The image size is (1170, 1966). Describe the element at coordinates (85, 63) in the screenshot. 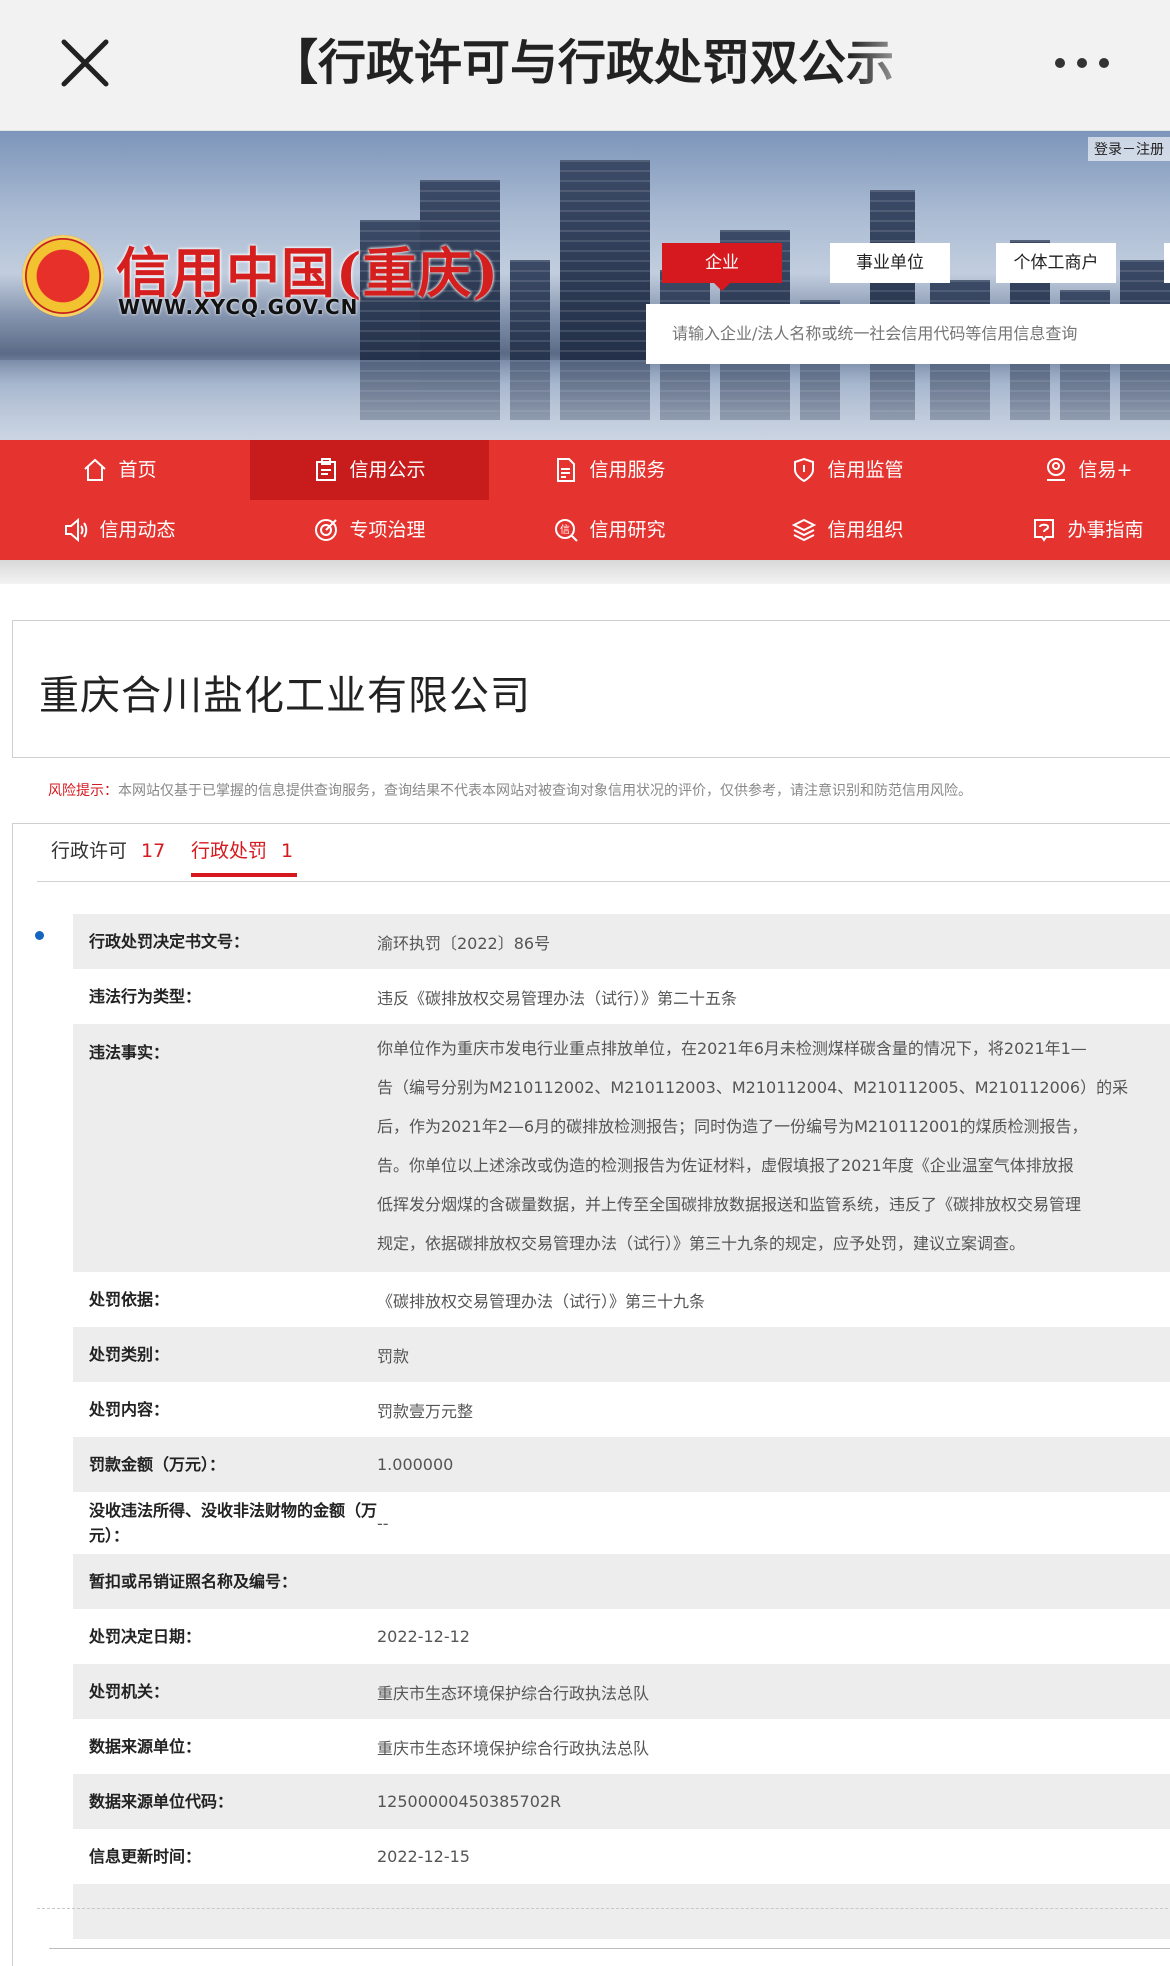

I see `close-icon` at that location.